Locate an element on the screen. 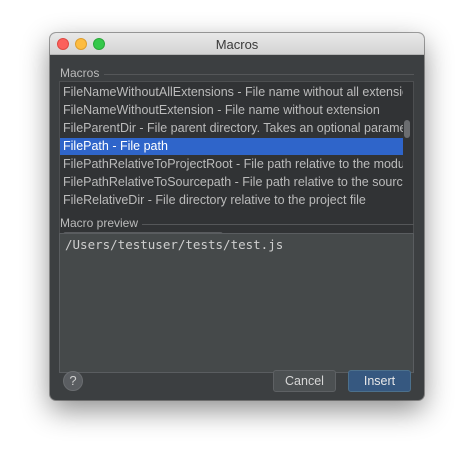 This screenshot has width=474, height=466. macro-preview-value: /Users/testuser/tests/test.js is located at coordinates (174, 244).